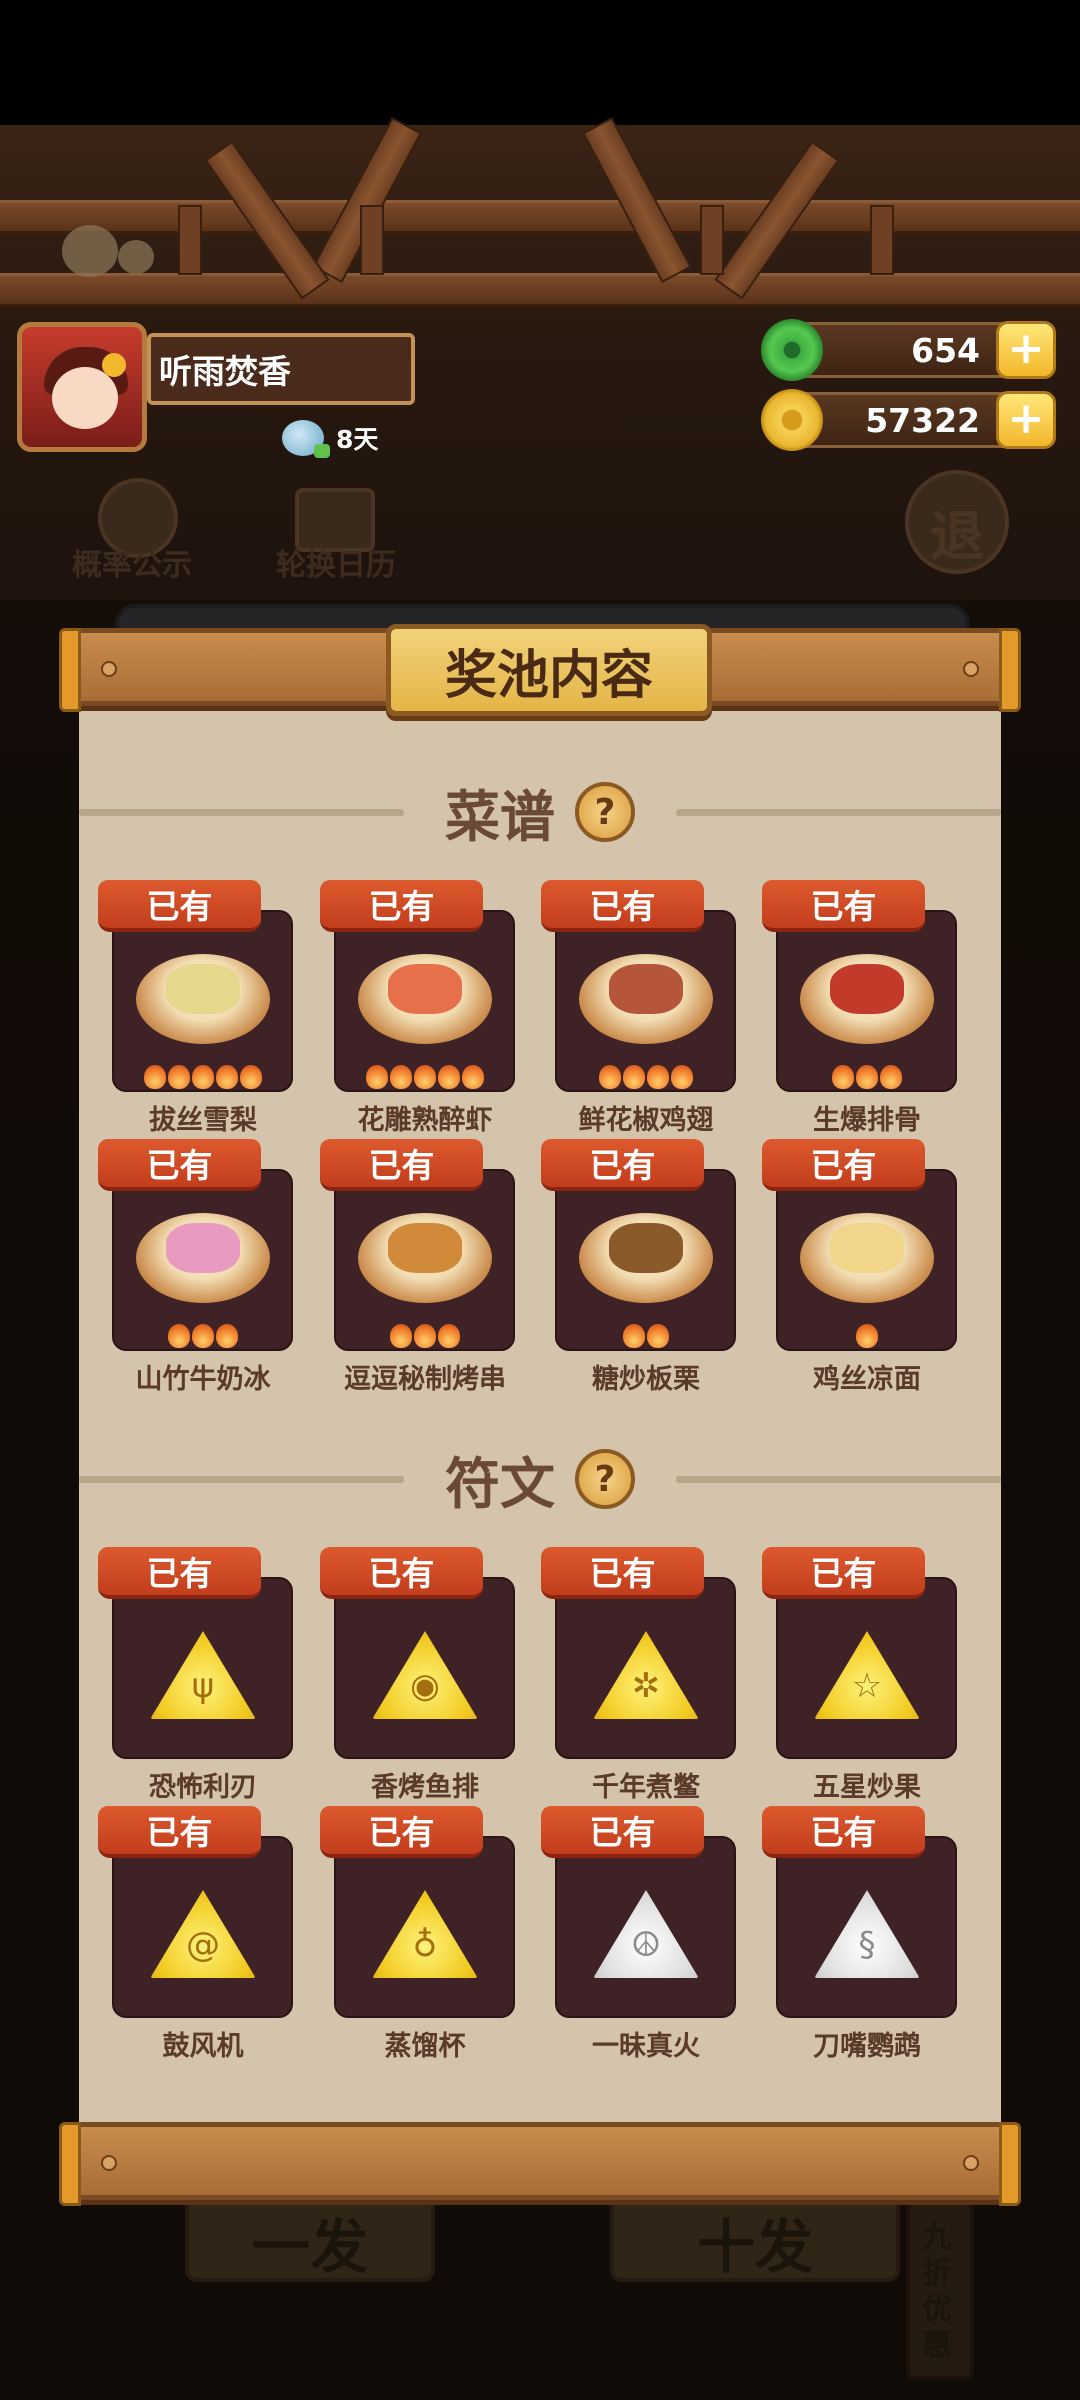 This screenshot has height=2400, width=1080. I want to click on rune-item: @ 已有 鼓风机, so click(198, 1936).